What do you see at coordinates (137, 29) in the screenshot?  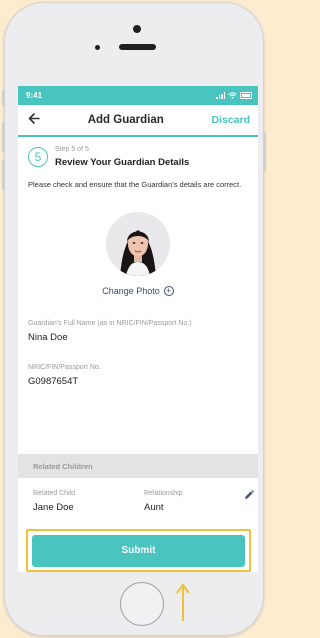 I see `front-camera` at bounding box center [137, 29].